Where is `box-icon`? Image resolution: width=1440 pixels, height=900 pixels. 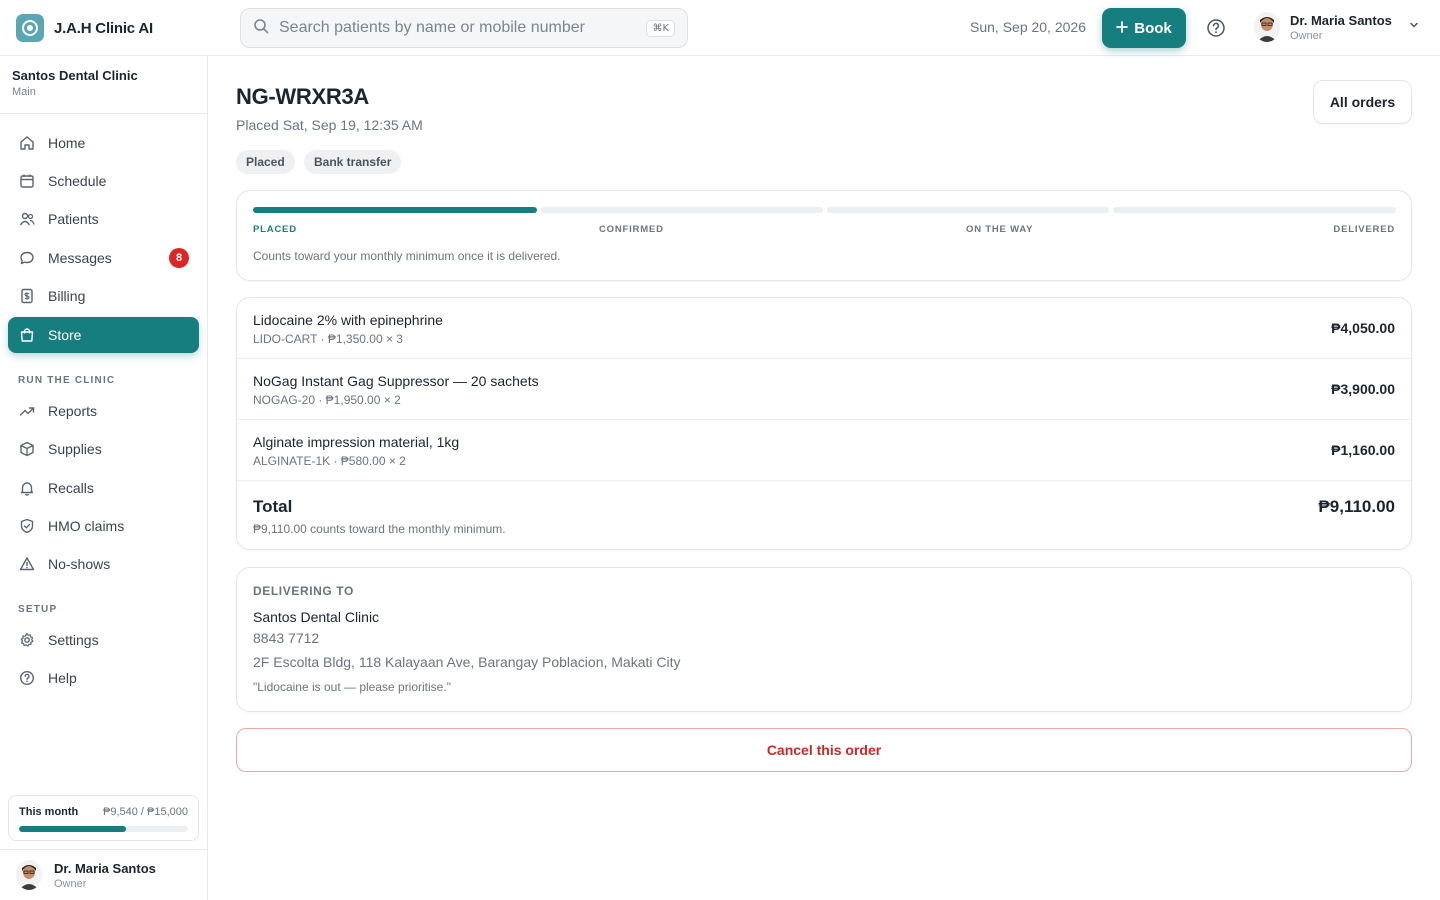 box-icon is located at coordinates (27, 449).